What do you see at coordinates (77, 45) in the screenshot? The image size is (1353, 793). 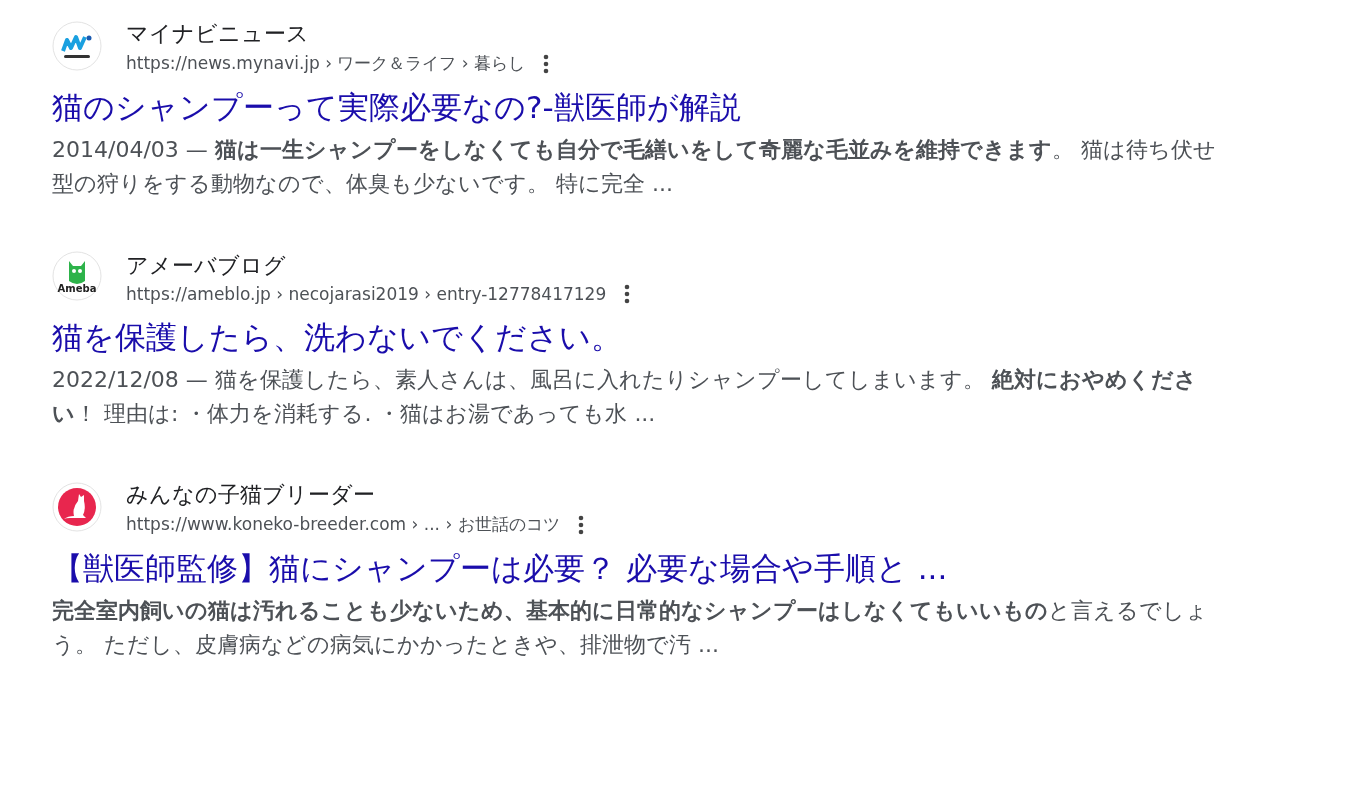 I see `logo-icon` at bounding box center [77, 45].